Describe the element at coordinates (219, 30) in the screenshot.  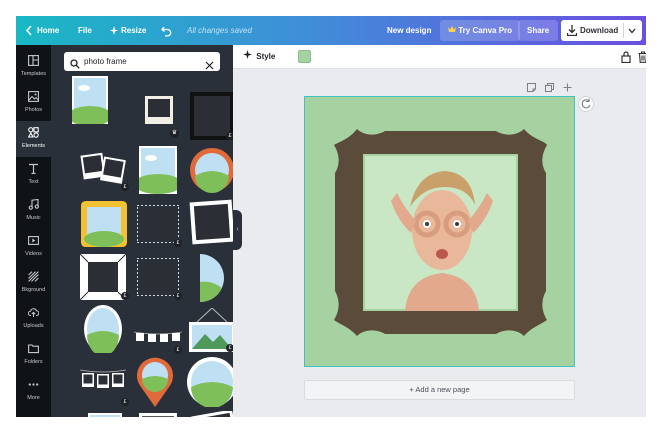
I see `save-status: All changes saved` at that location.